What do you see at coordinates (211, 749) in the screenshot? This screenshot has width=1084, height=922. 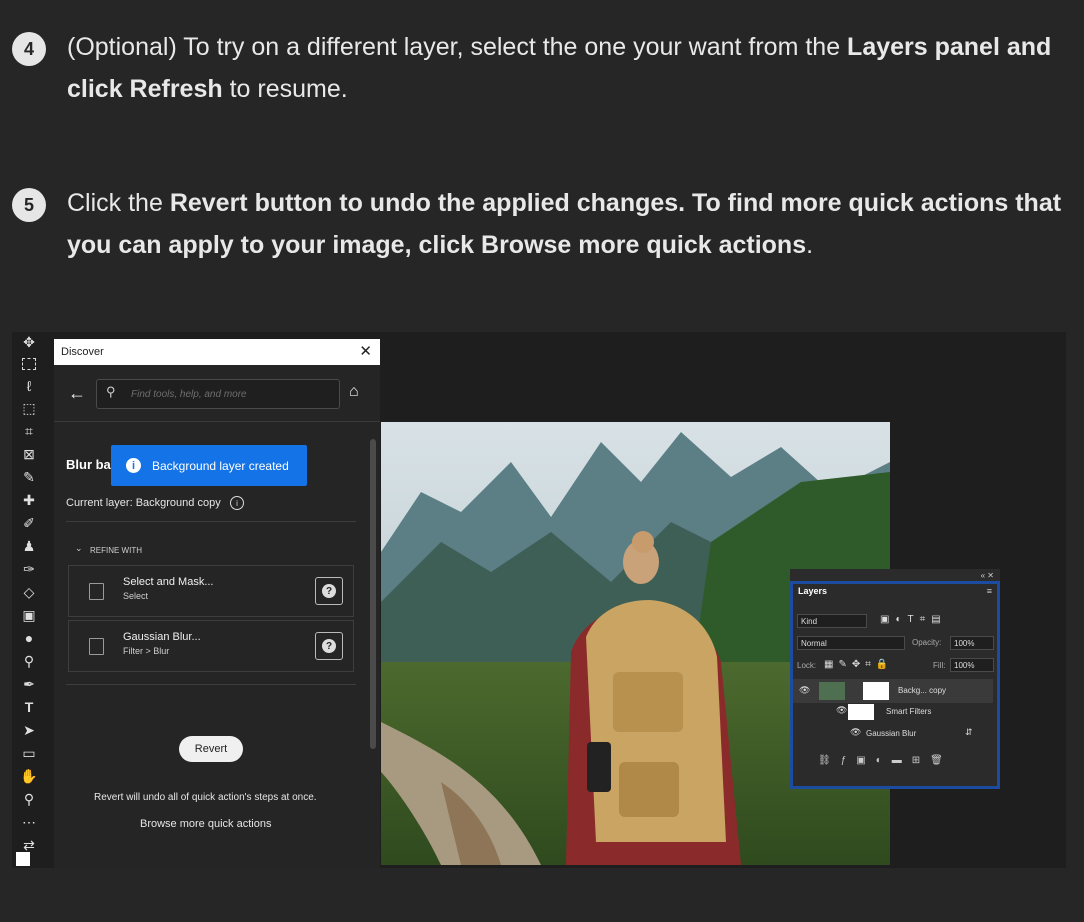 I see `revert-button: Revert` at bounding box center [211, 749].